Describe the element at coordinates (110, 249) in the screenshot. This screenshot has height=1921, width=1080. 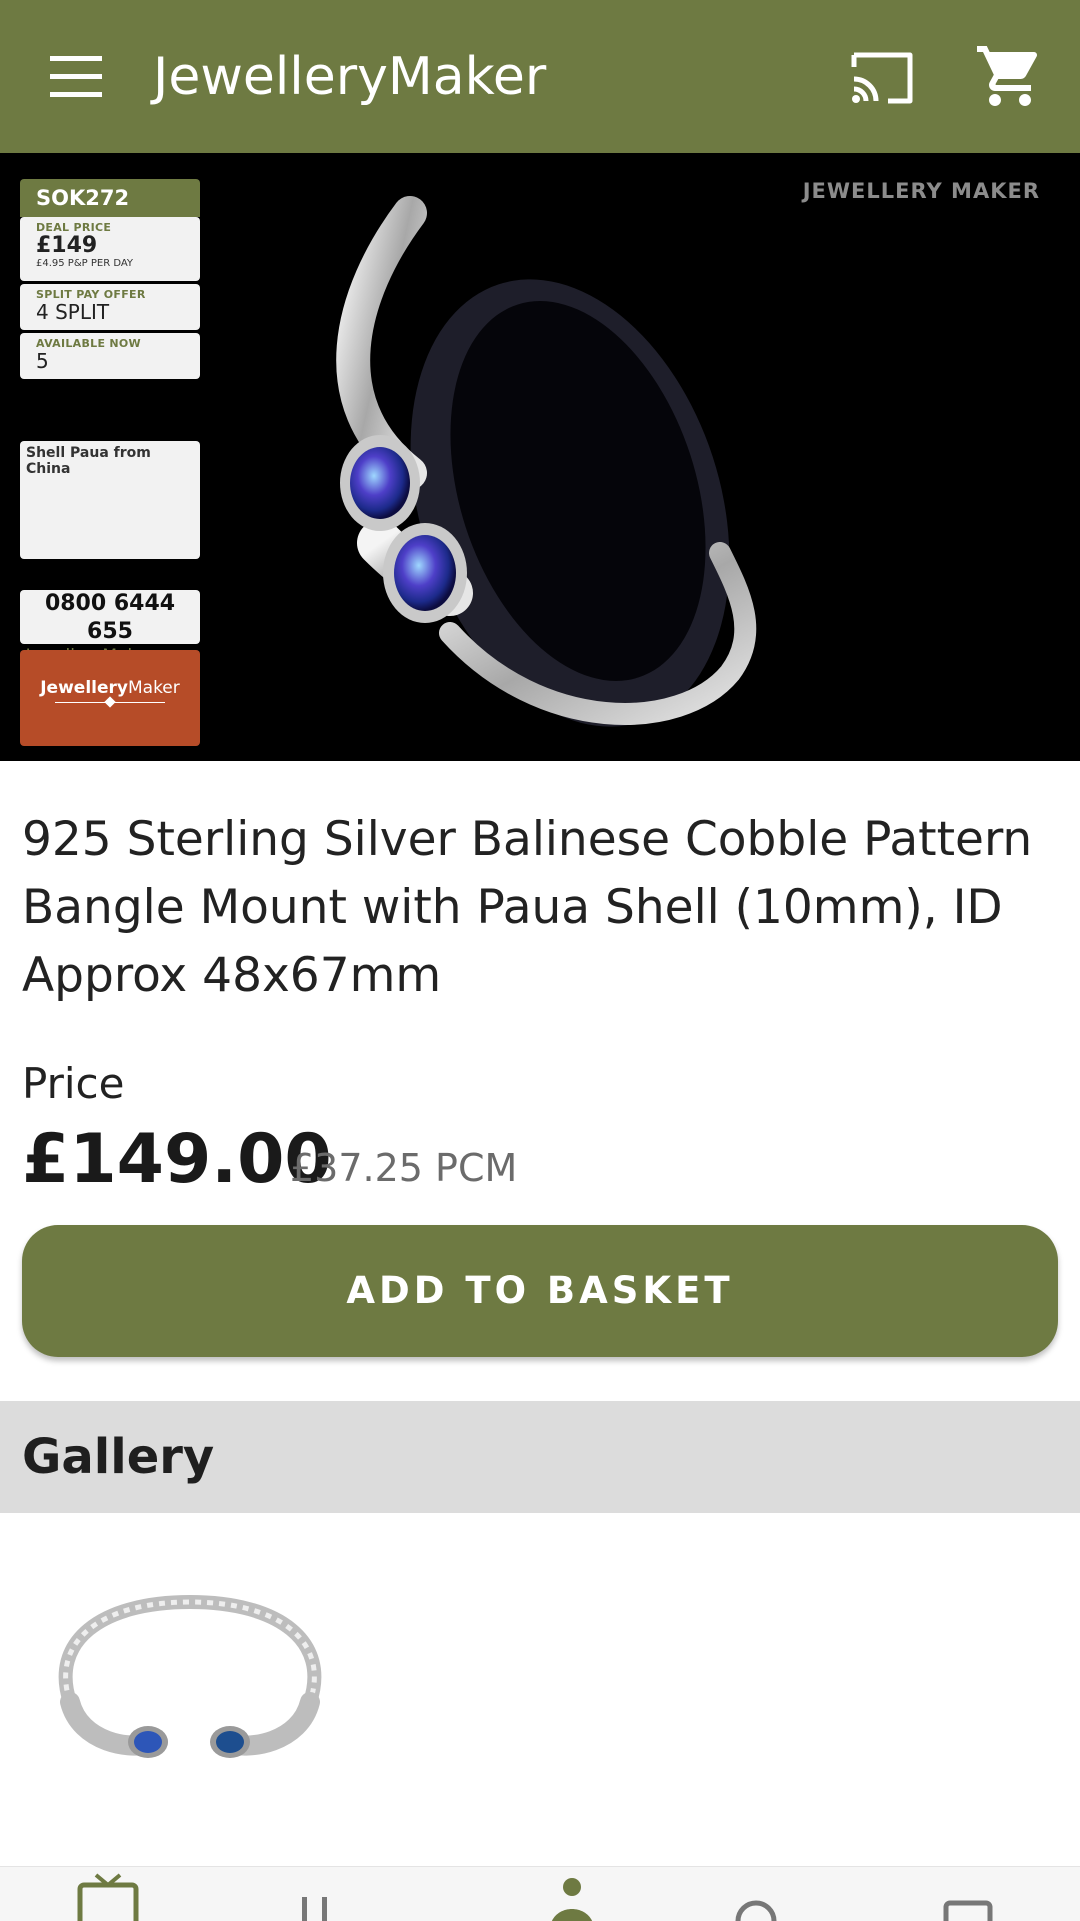
I see `deal-price-panel: DEAL PRICE £149 £4.95 P&P PER DAY` at that location.